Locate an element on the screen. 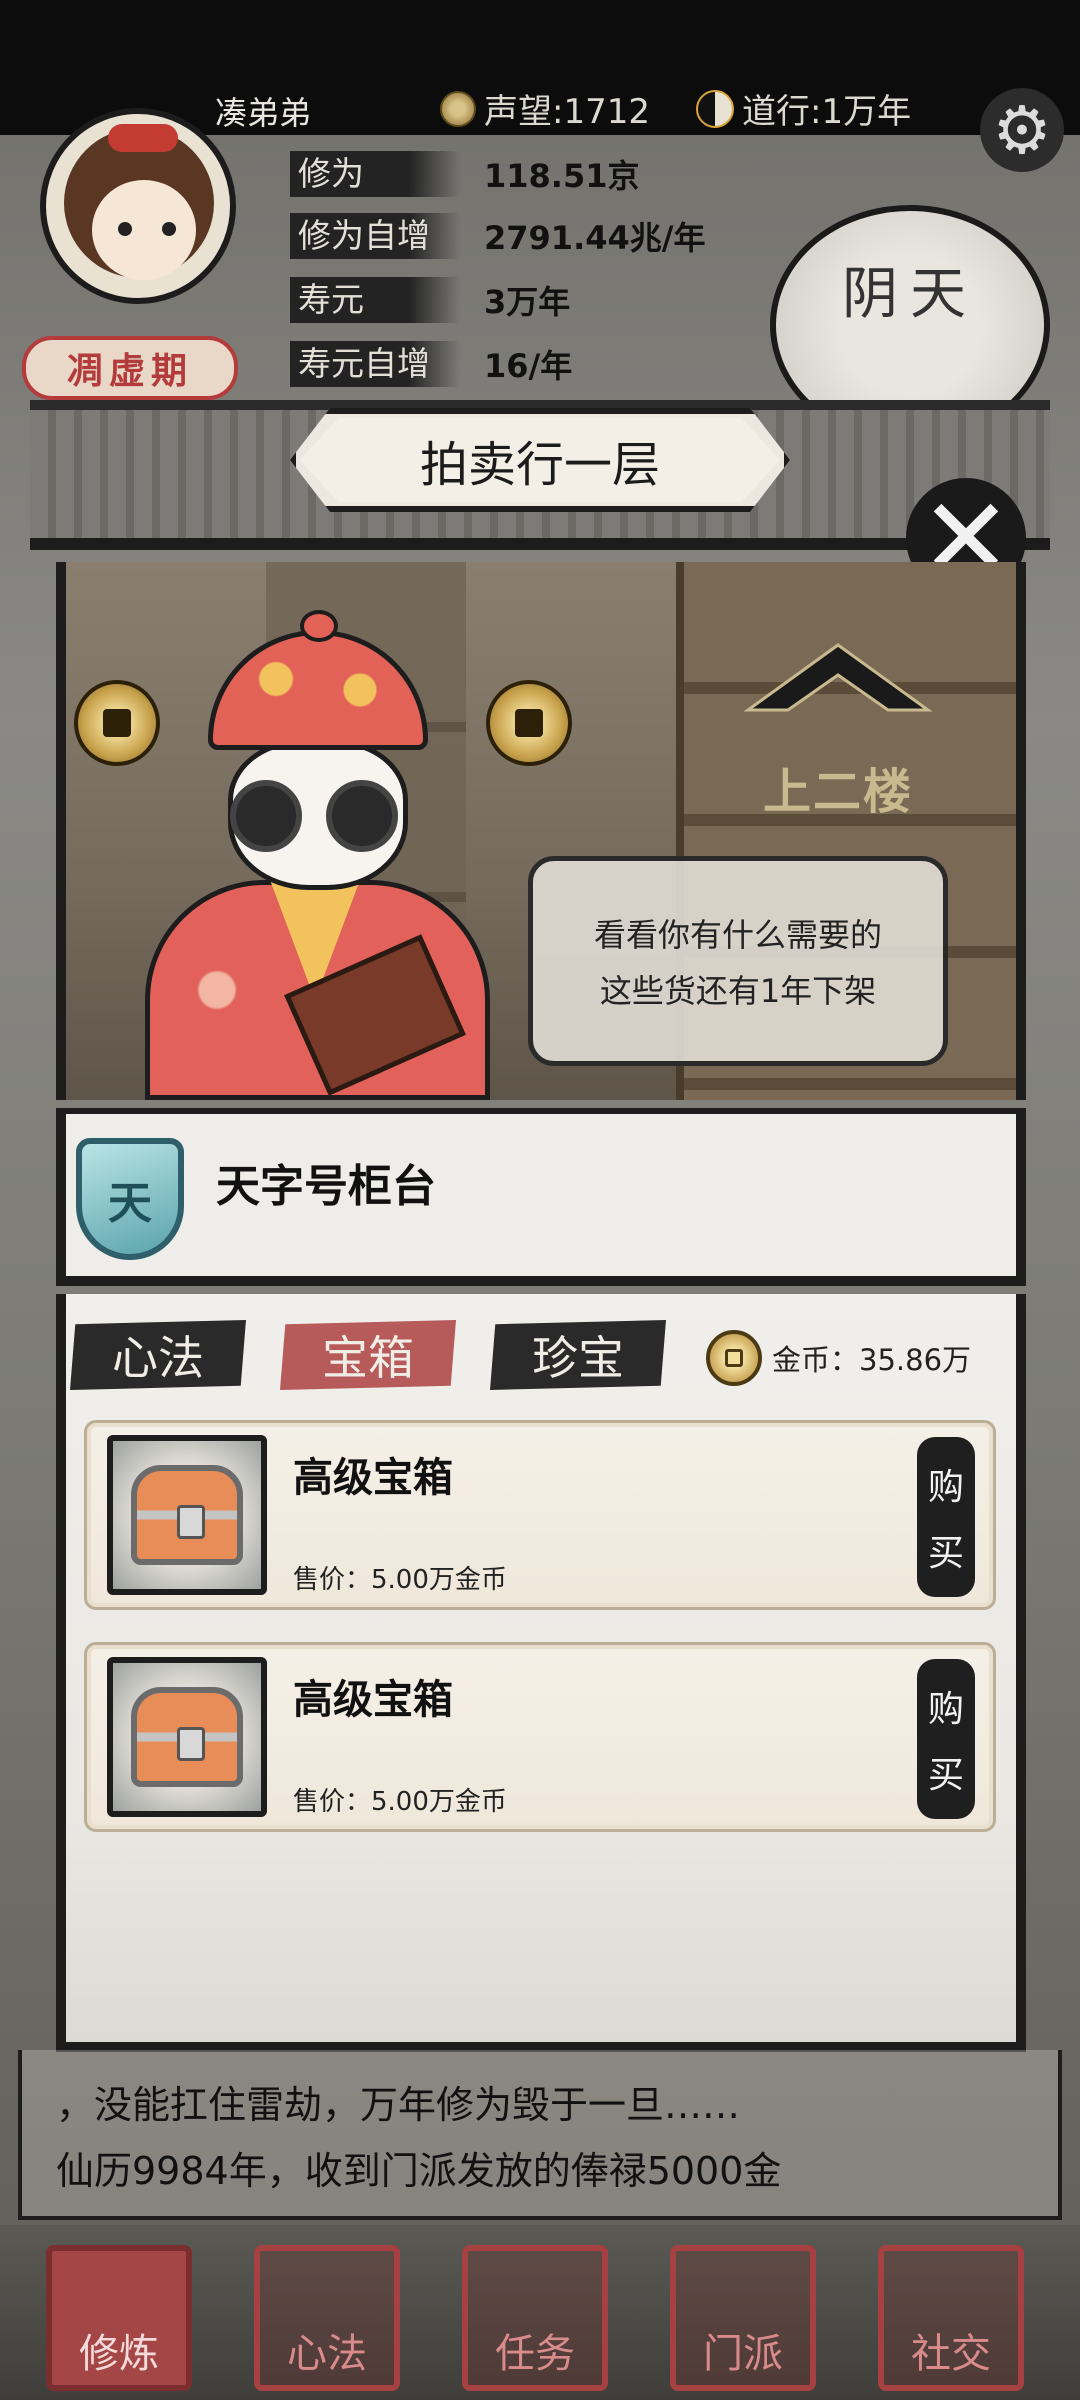 Image resolution: width=1080 pixels, height=2400 pixels. stat-value: 16/年 is located at coordinates (528, 366).